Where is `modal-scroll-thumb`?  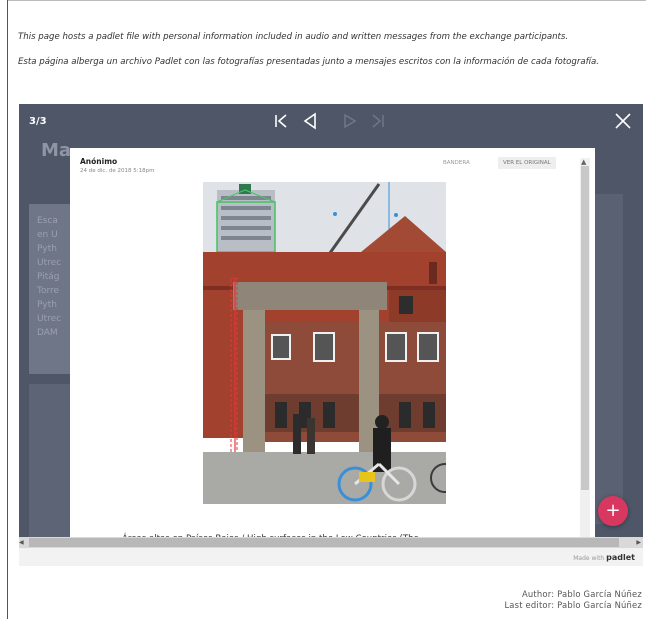
modal-scroll-thumb is located at coordinates (585, 328).